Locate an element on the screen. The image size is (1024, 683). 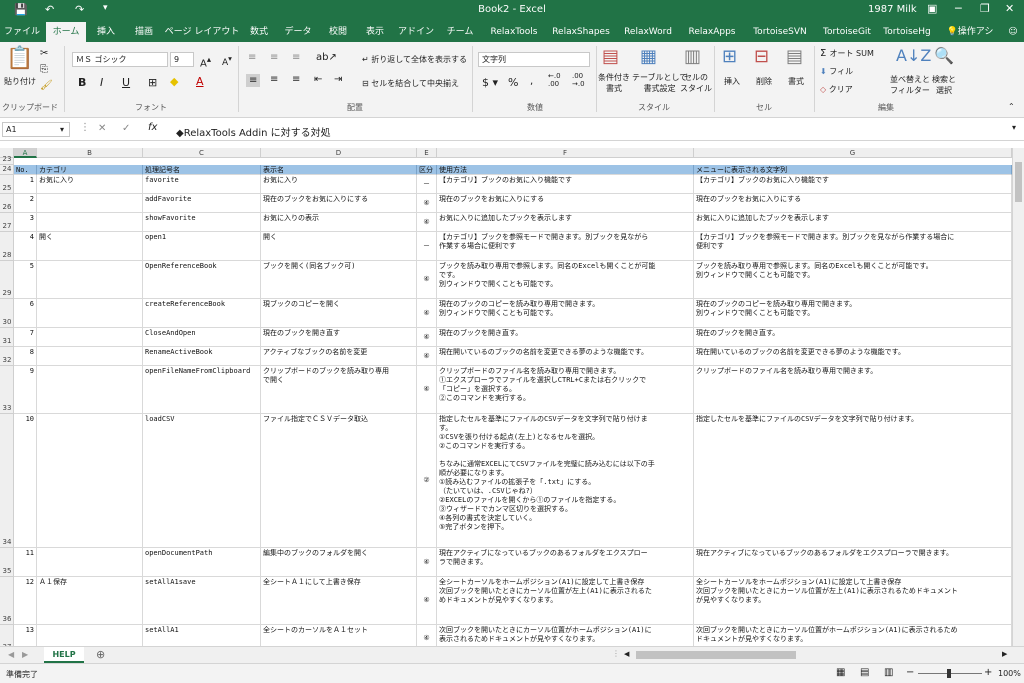
tab-addins: アドイン is located at coordinates (416, 32).